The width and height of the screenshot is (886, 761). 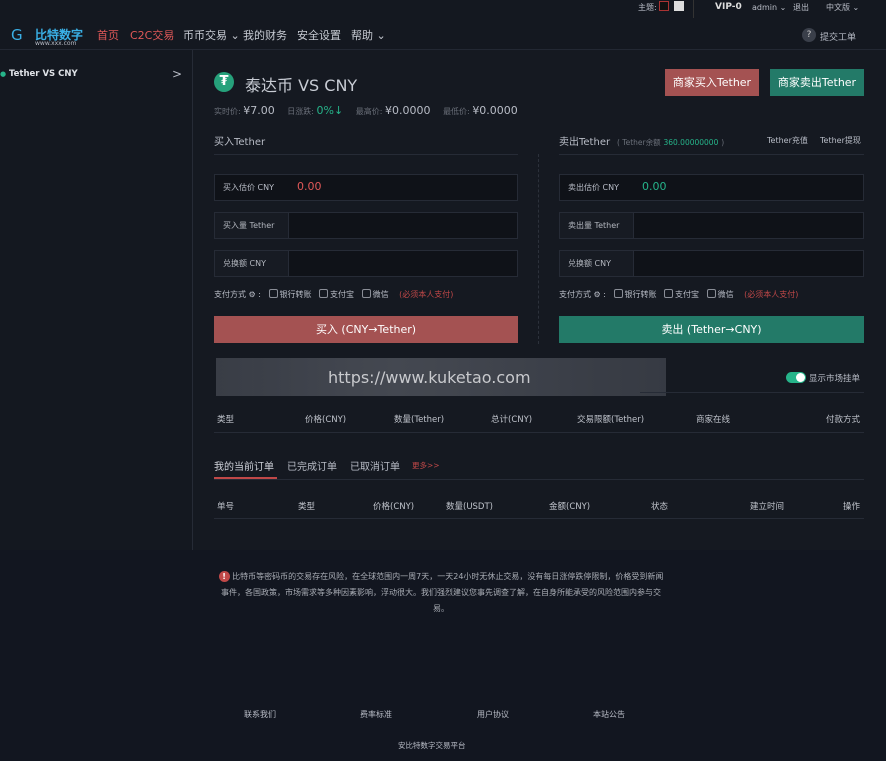 What do you see at coordinates (679, 6) in the screenshot?
I see `theme-light-swatch` at bounding box center [679, 6].